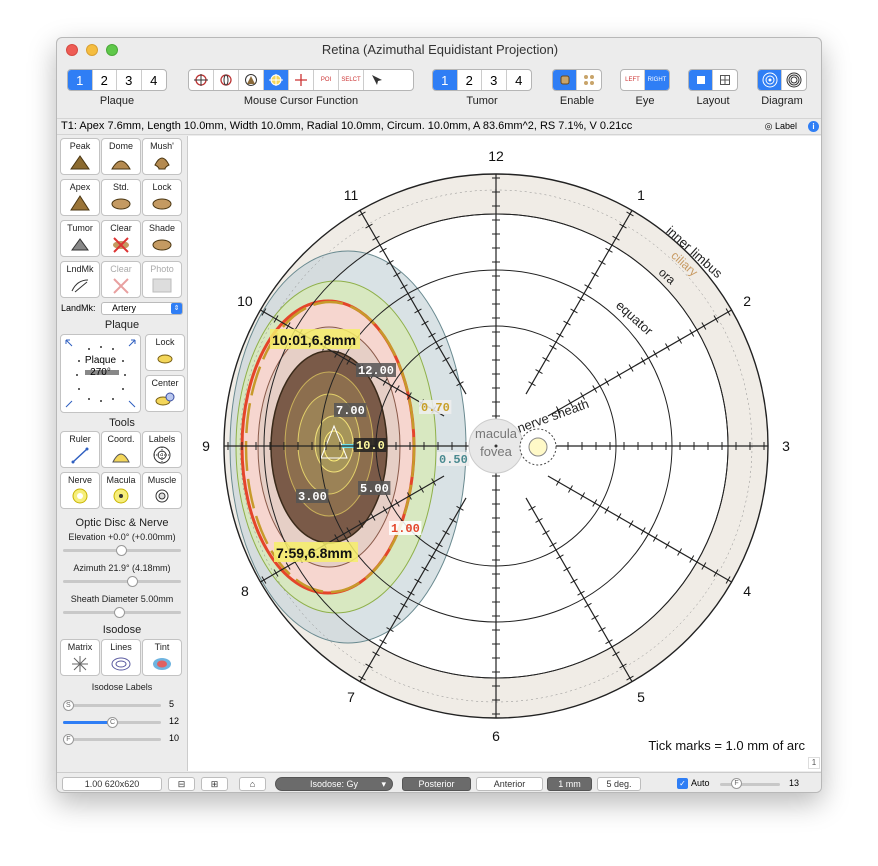  What do you see at coordinates (326, 80) in the screenshot?
I see `cursor-poi-icon: POI` at bounding box center [326, 80].